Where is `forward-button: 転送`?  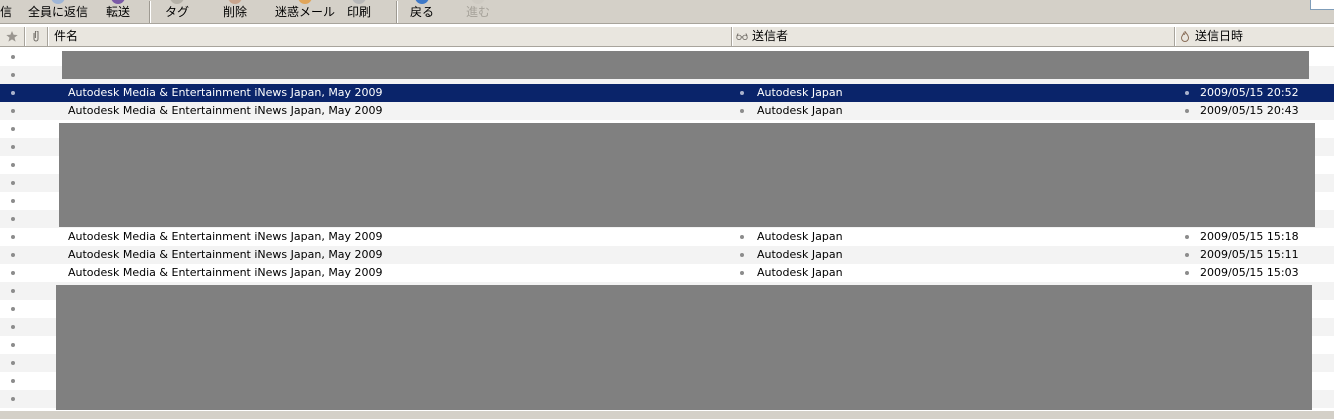
forward-button: 転送 is located at coordinates (118, 11).